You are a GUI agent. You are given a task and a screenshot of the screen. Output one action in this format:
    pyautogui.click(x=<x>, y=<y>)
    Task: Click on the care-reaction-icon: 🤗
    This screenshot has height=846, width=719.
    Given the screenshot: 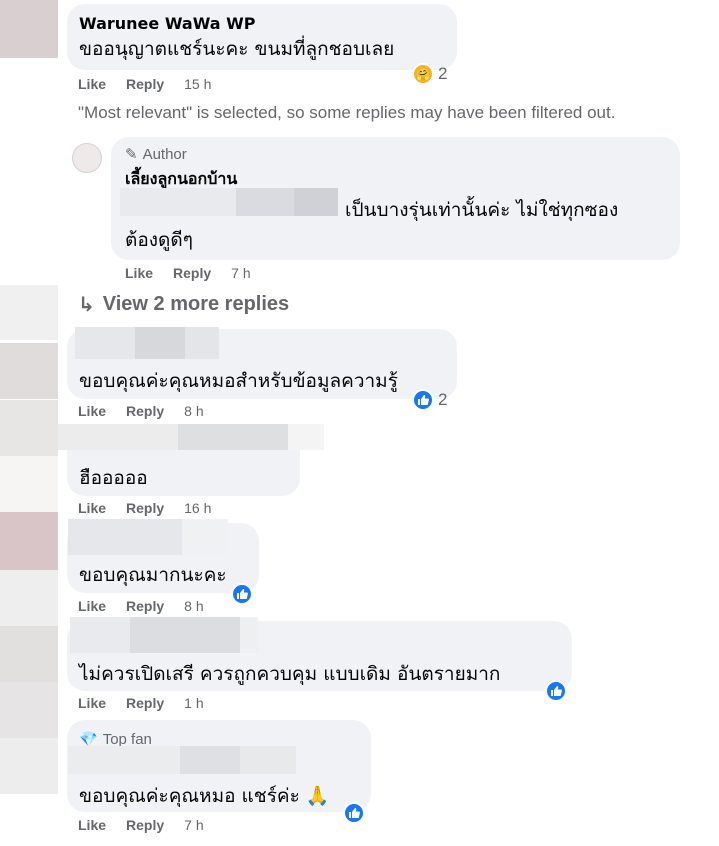 What is the action you would take?
    pyautogui.click(x=423, y=74)
    